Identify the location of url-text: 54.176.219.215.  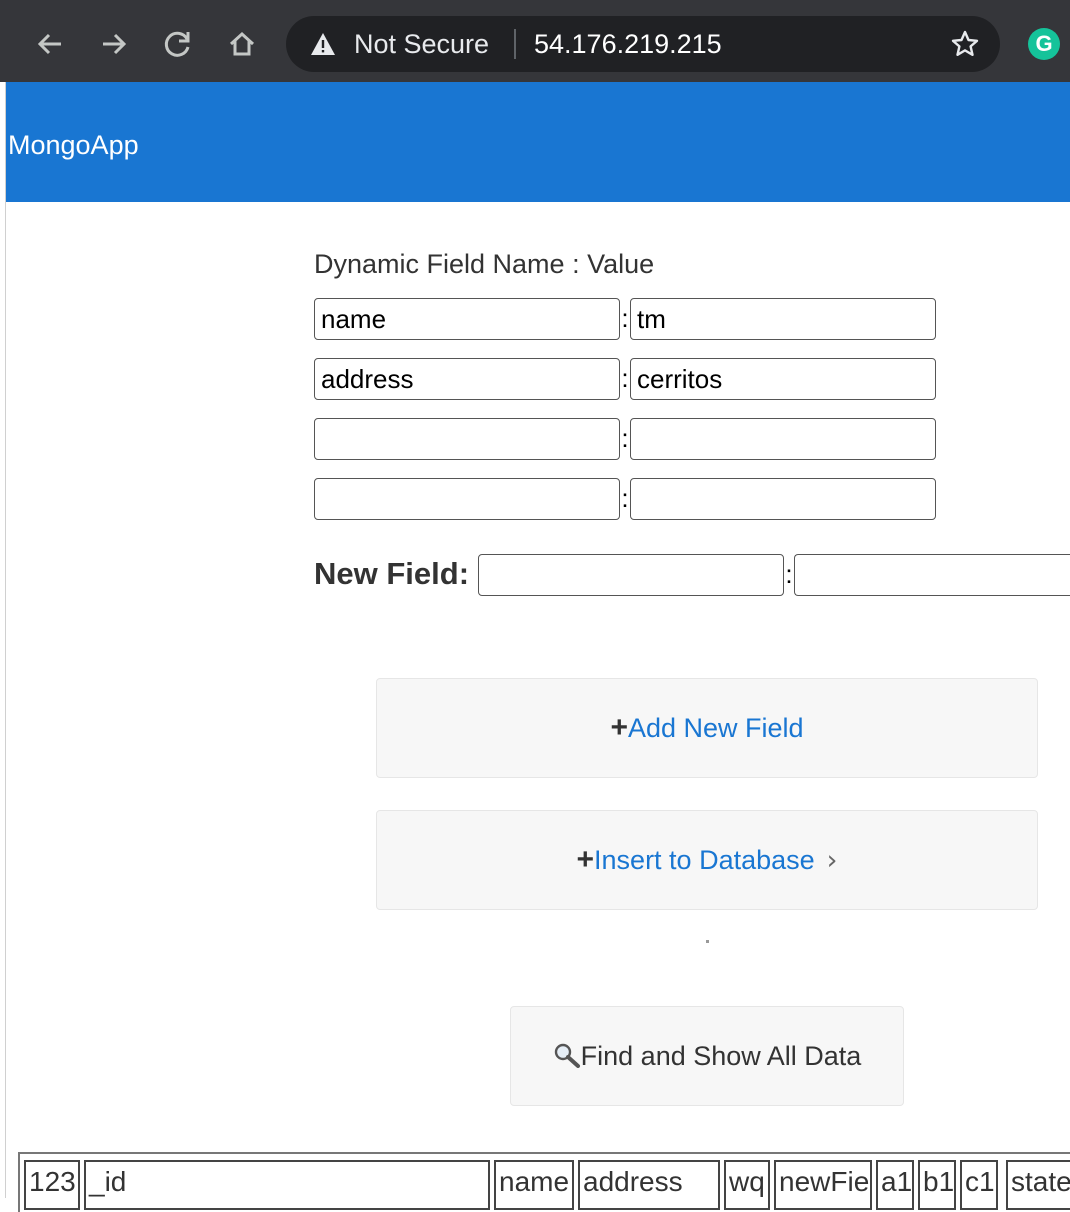
(628, 44).